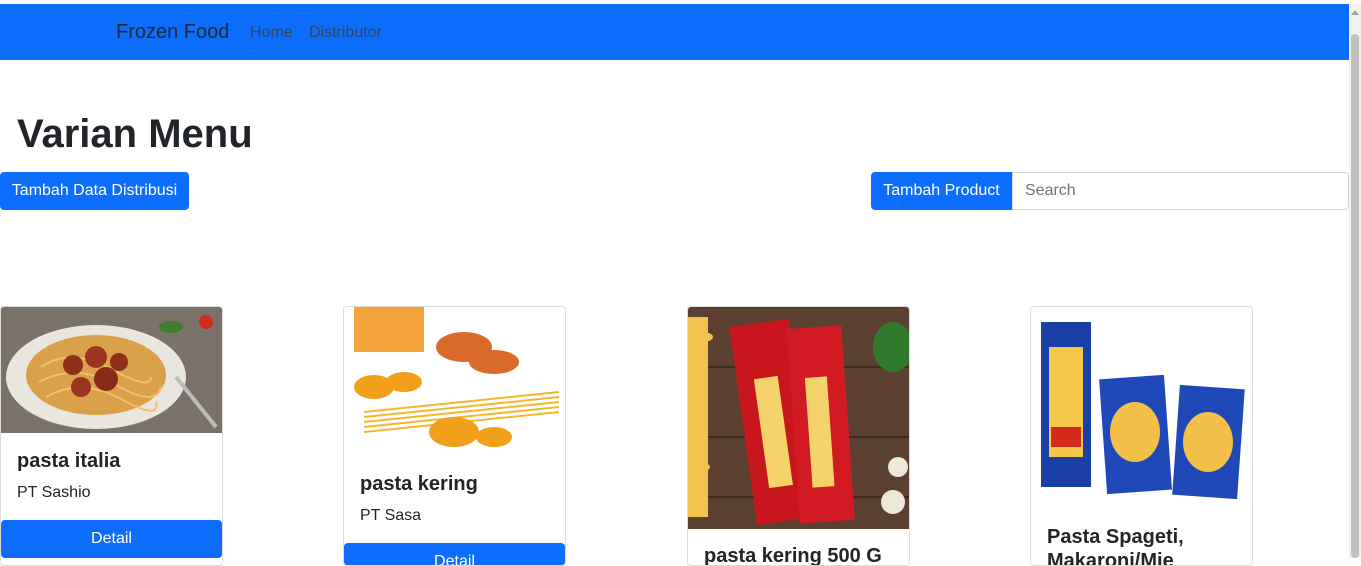 The image size is (1361, 566). Describe the element at coordinates (111, 370) in the screenshot. I see `product-image-pasta-plate` at that location.